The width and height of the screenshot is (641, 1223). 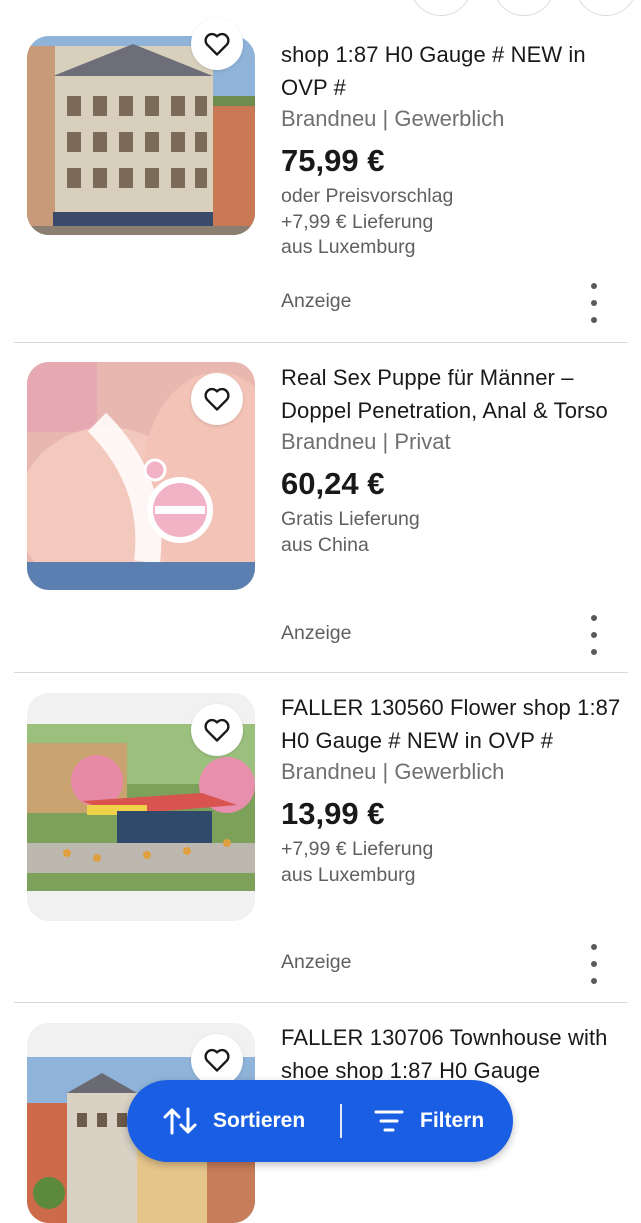 I want to click on listing-condition: Brandneu | Privat, so click(x=366, y=441).